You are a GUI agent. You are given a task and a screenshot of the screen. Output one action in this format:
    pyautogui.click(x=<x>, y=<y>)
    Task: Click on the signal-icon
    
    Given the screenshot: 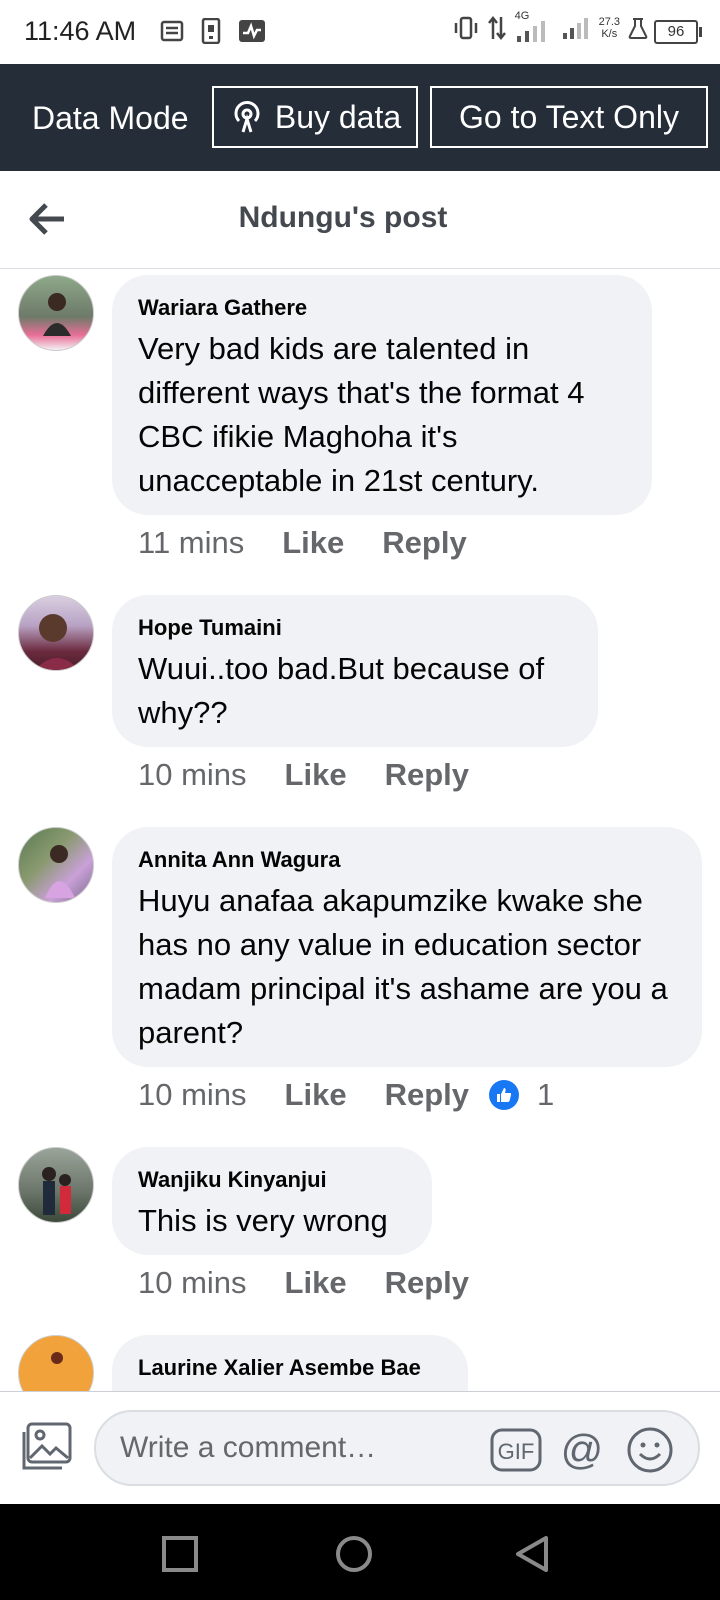 What is the action you would take?
    pyautogui.click(x=575, y=28)
    